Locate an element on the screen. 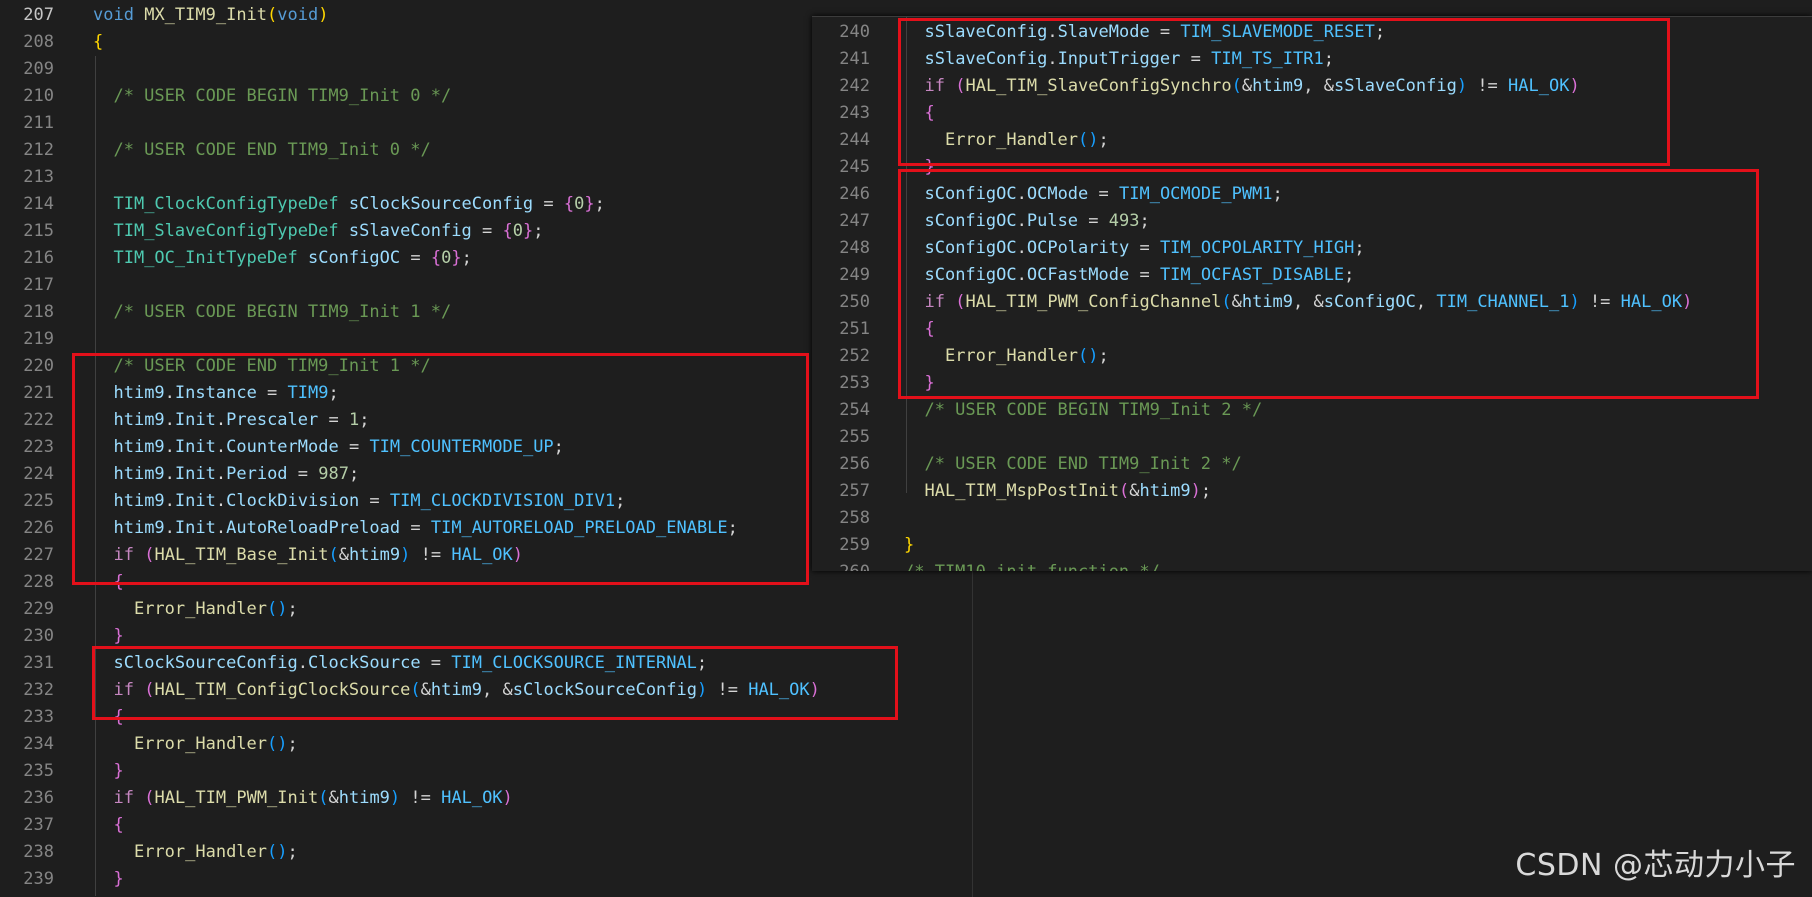  code-text: /* USER CODE END TIM9_Init 0 */ is located at coordinates (261, 150).